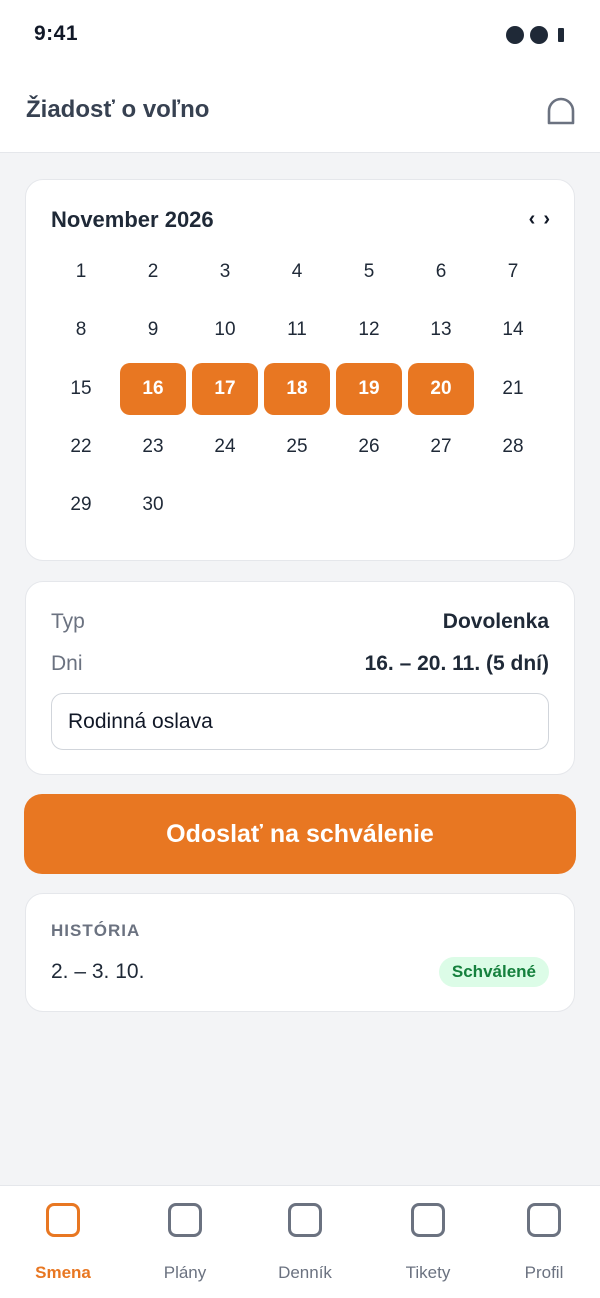 The width and height of the screenshot is (600, 1298). I want to click on calendar-day: 27, so click(441, 447).